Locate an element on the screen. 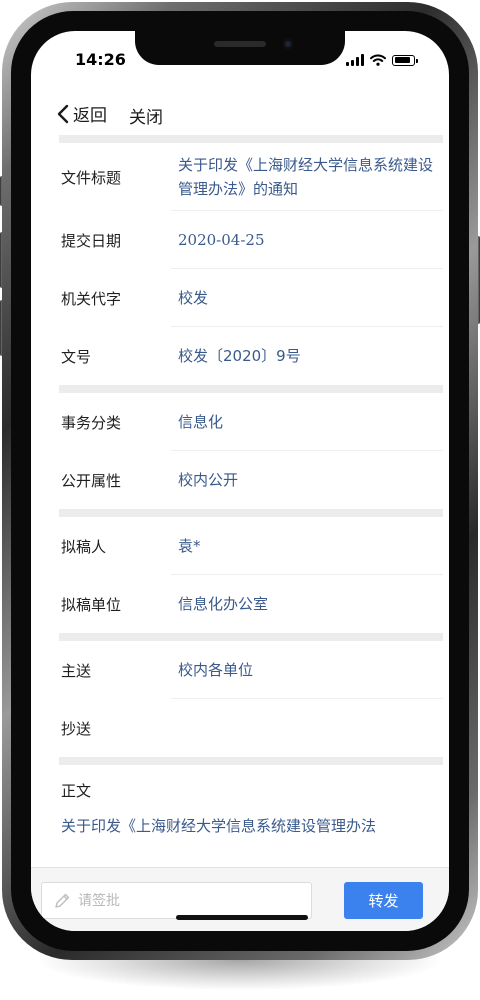 Image resolution: width=480 pixels, height=1000 pixels. row-agency: 机关代字 校发 is located at coordinates (251, 298).